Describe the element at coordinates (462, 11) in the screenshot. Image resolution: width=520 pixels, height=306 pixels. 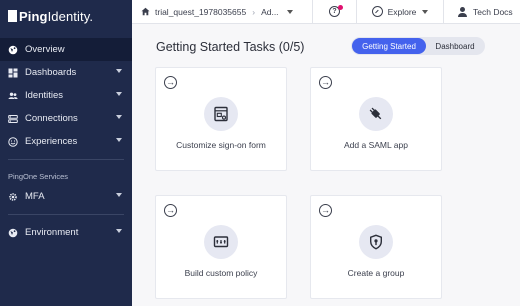
I see `user-icon` at that location.